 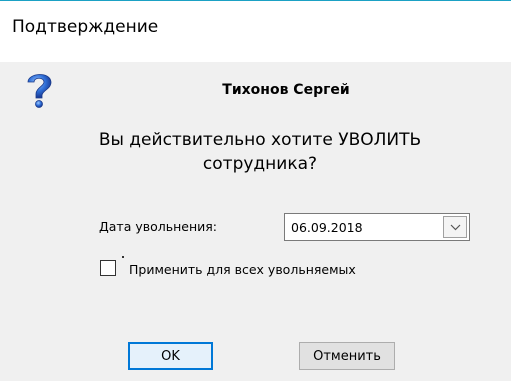 I want to click on ok-button: OK, so click(x=170, y=356).